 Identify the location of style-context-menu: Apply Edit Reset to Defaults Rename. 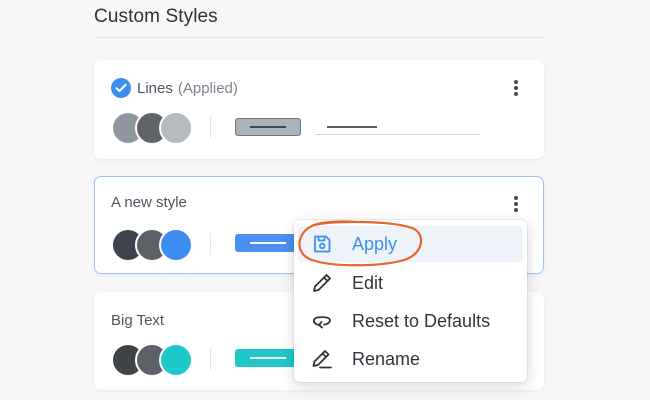
(410, 301).